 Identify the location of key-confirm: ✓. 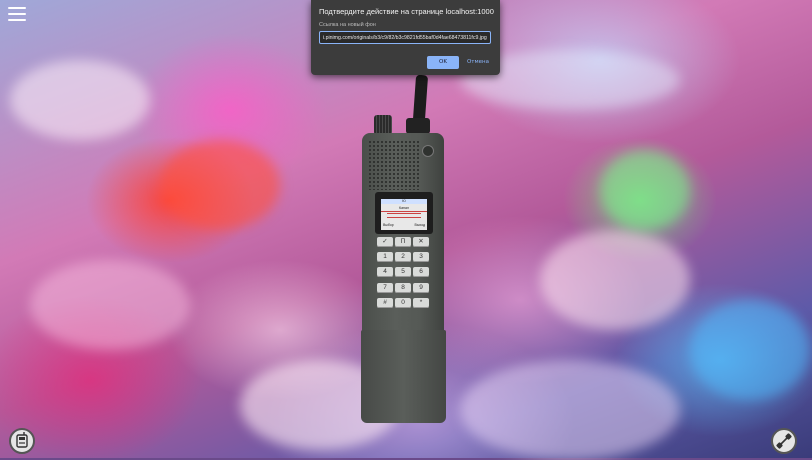
(385, 242).